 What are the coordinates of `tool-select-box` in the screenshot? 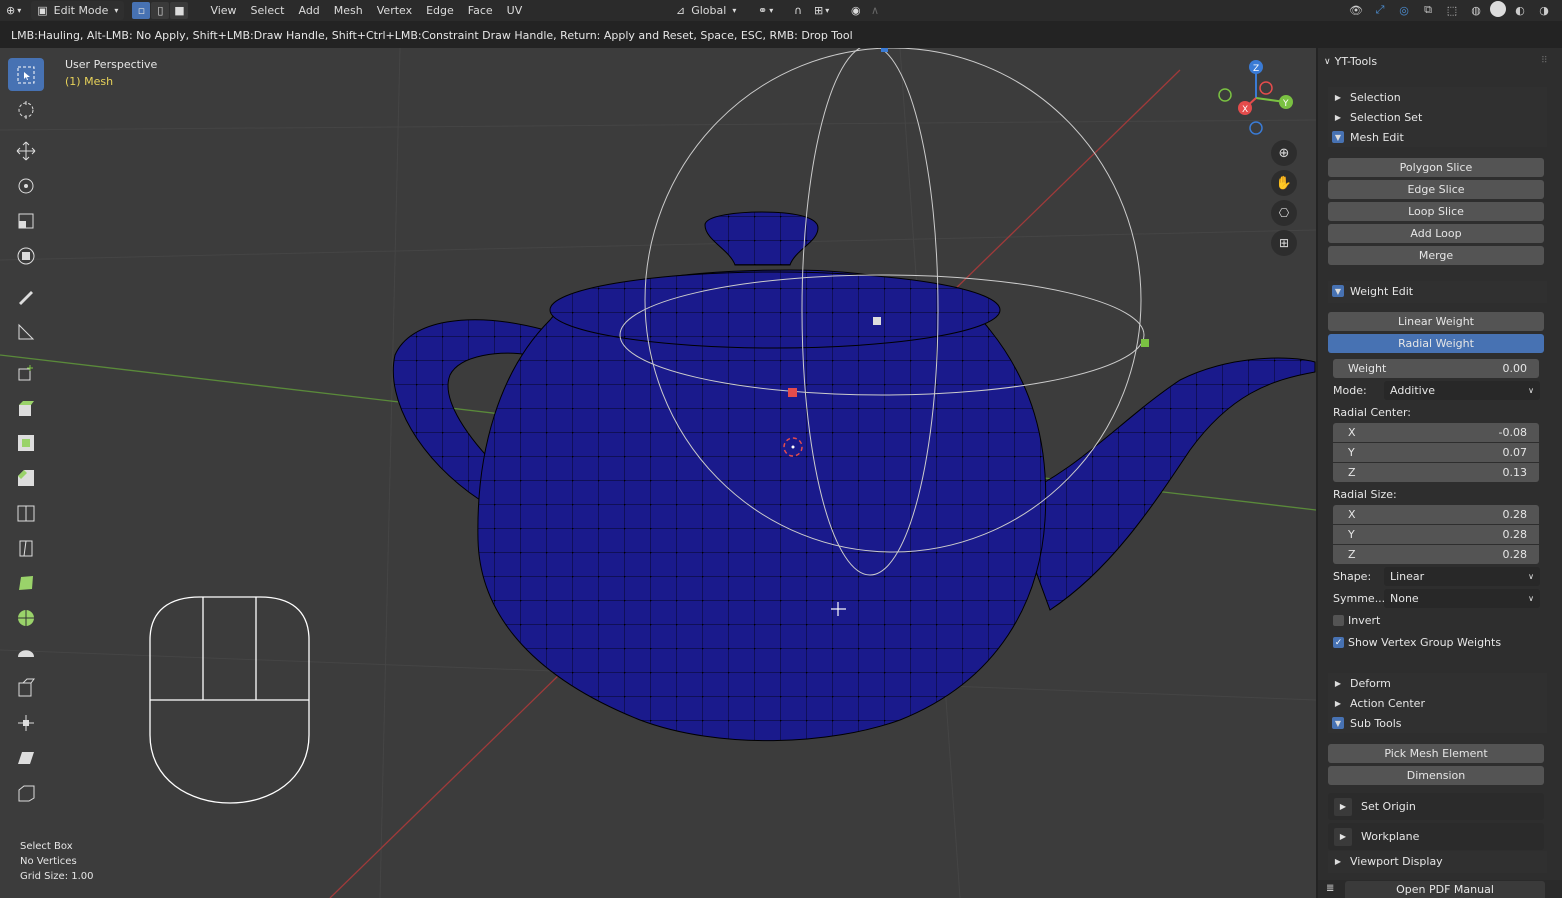 It's located at (26, 74).